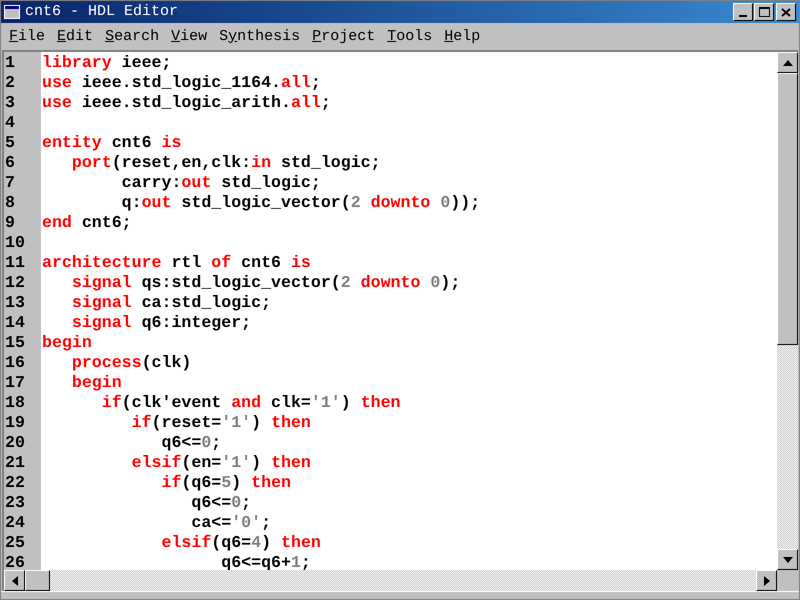 This screenshot has height=600, width=800. What do you see at coordinates (15, 323) in the screenshot?
I see `line-number: 14` at bounding box center [15, 323].